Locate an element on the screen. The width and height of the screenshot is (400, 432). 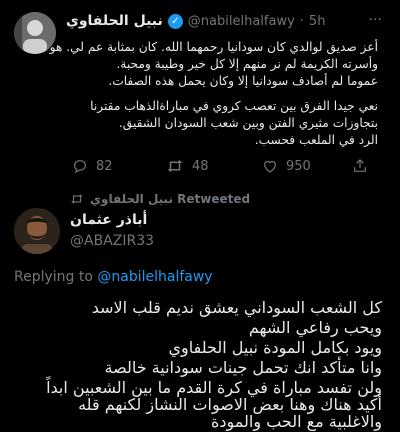
share-icon is located at coordinates (360, 165).